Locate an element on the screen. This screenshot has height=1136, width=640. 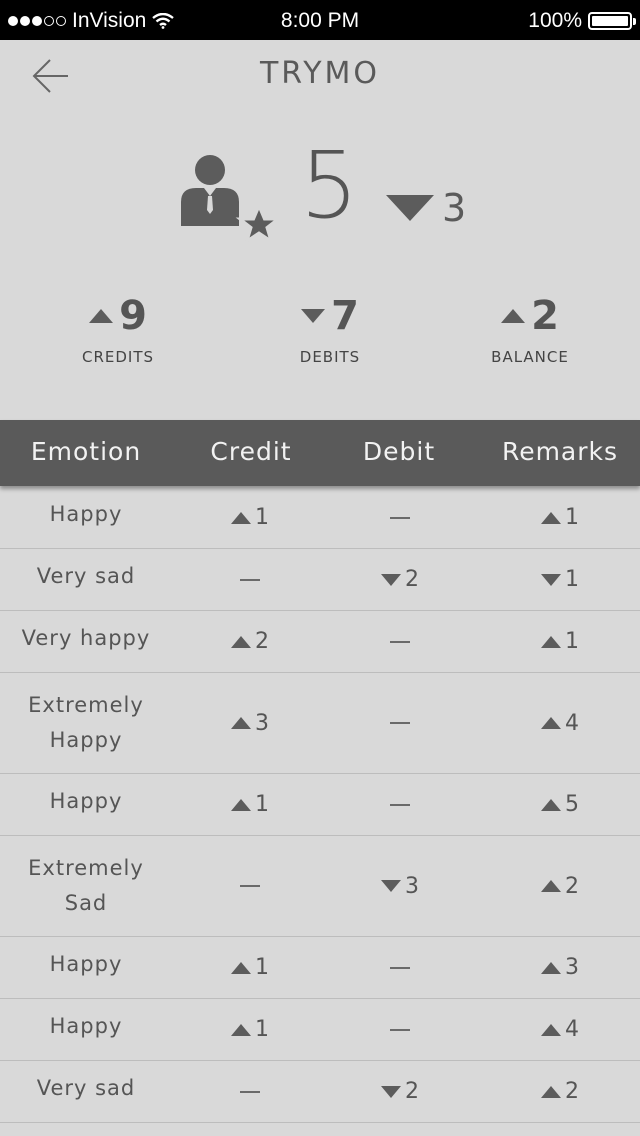
stat-credits: 9 CREDITS is located at coordinates (118, 330).